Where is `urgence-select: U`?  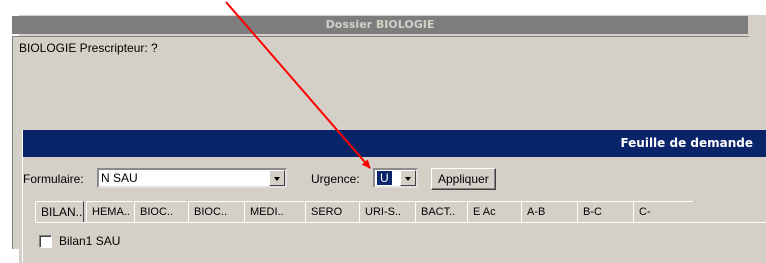 urgence-select: U is located at coordinates (395, 178).